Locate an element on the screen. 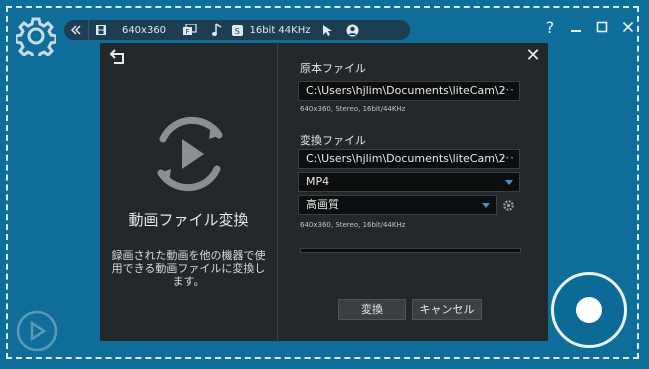  browse-source-button: ··· is located at coordinates (508, 90).